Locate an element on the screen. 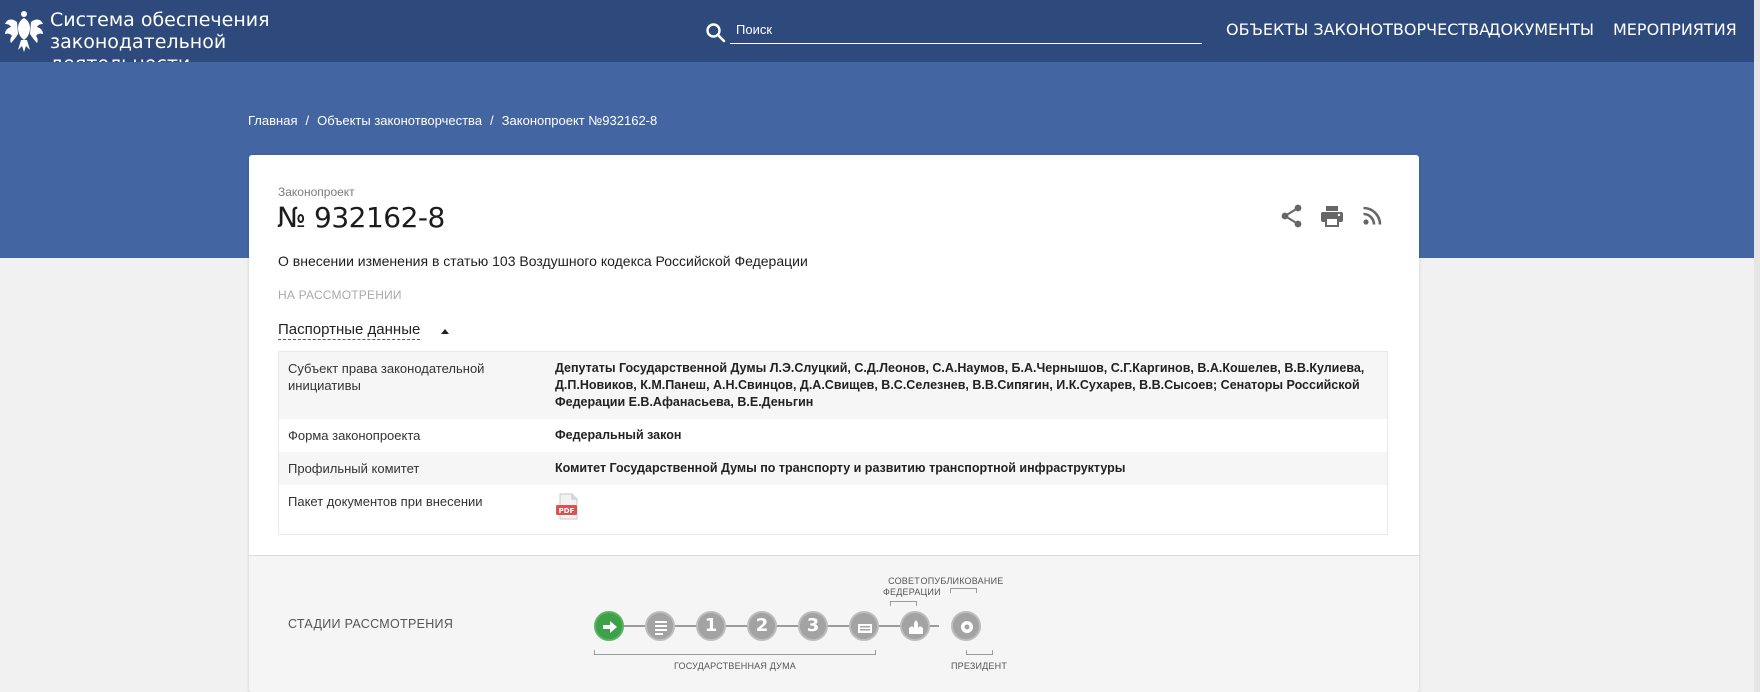  search-box is located at coordinates (953, 30).